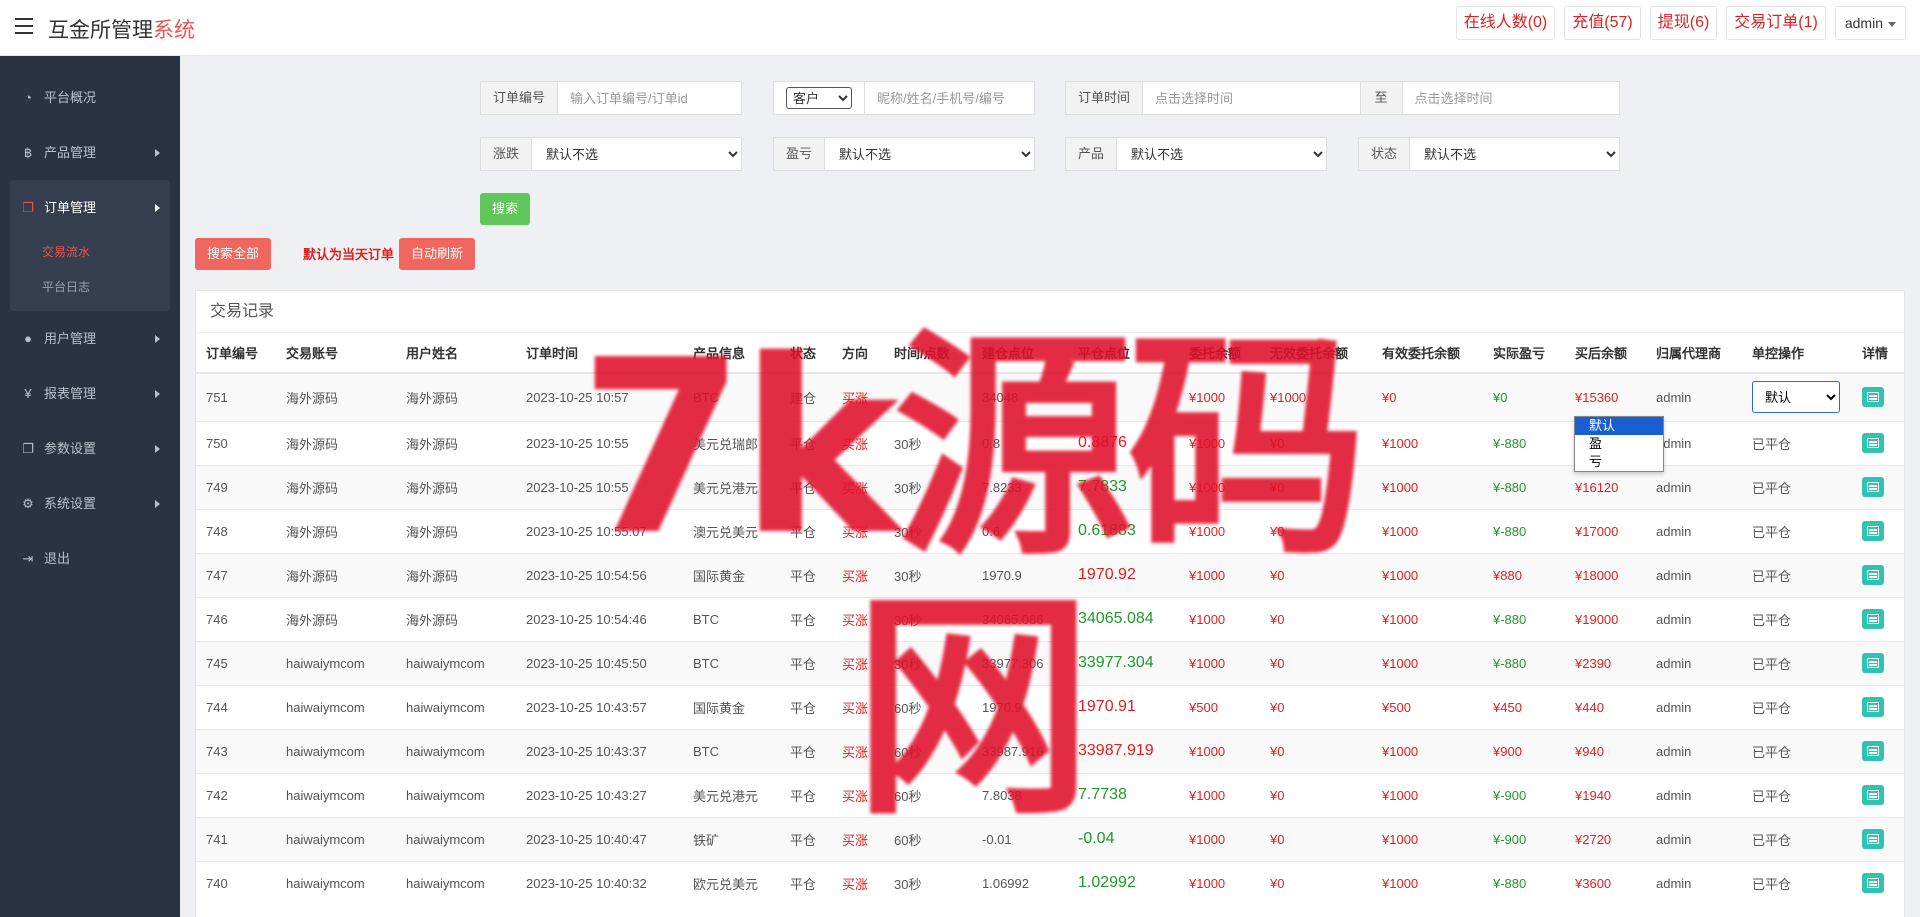  Describe the element at coordinates (1427, 706) in the screenshot. I see `valid-entrust-cell: ¥500` at that location.